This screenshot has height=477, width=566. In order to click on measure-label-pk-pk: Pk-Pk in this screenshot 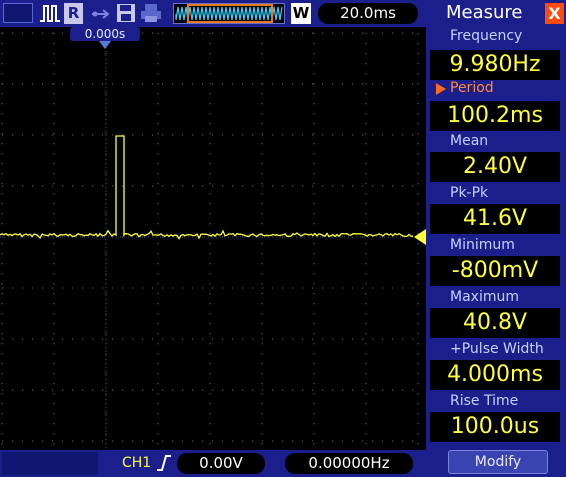, I will do `click(469, 193)`.